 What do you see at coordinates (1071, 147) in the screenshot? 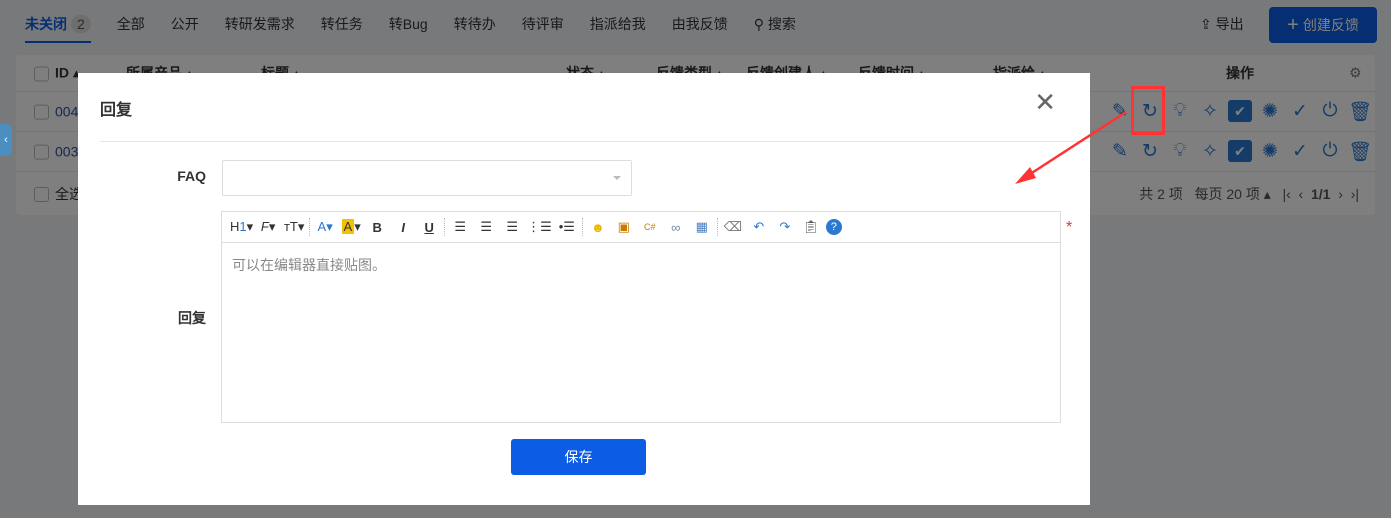
I see `annotation-arrow` at bounding box center [1071, 147].